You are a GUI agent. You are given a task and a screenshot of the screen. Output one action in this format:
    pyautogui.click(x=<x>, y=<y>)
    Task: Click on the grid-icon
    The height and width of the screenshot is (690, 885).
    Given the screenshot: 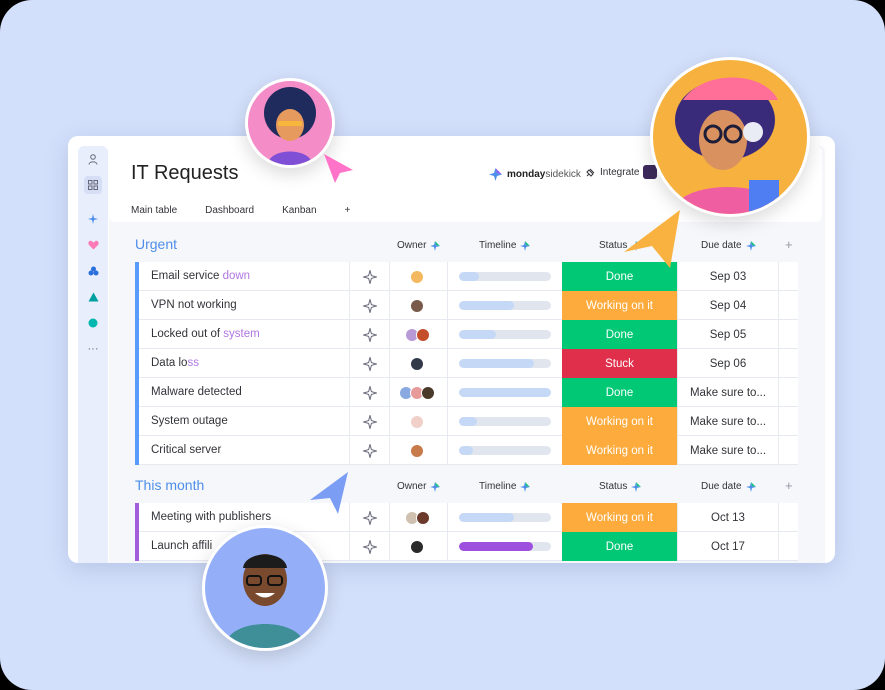 What is the action you would take?
    pyautogui.click(x=93, y=185)
    